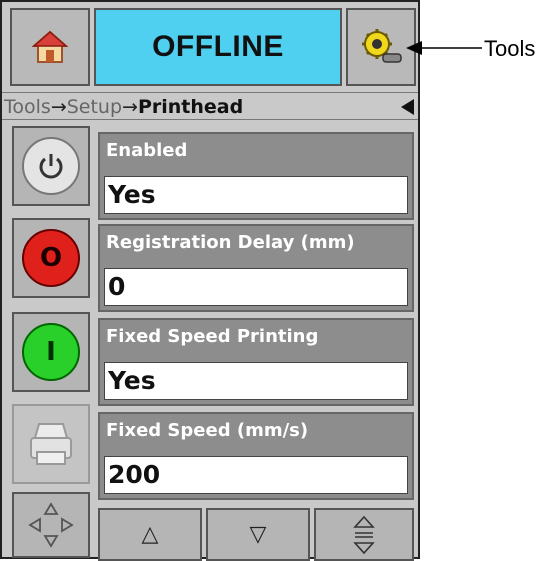 This screenshot has width=553, height=561. Describe the element at coordinates (256, 195) in the screenshot. I see `enabled-value: Yes` at that location.